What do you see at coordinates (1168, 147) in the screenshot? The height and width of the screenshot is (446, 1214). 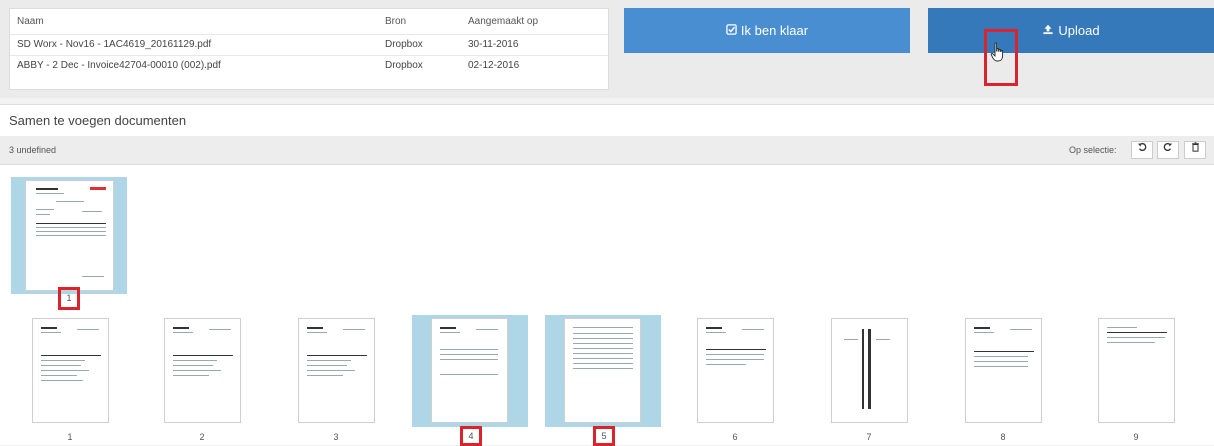 I see `rotate-right-icon` at bounding box center [1168, 147].